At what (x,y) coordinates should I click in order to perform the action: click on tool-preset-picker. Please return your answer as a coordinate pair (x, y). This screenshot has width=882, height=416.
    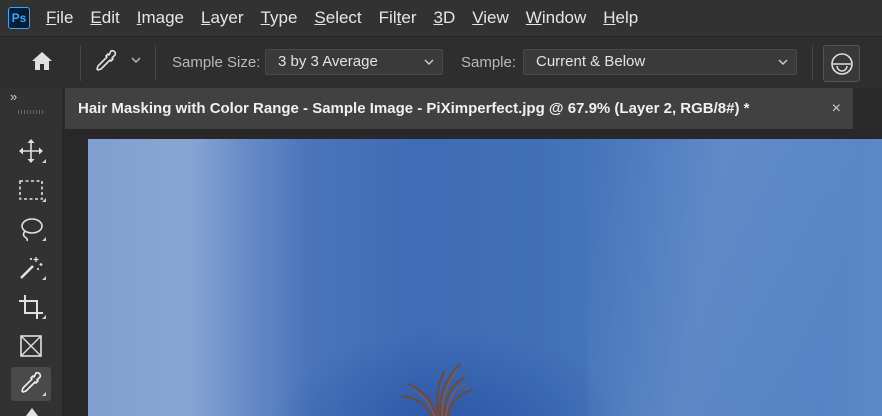
    Looking at the image, I should click on (106, 64).